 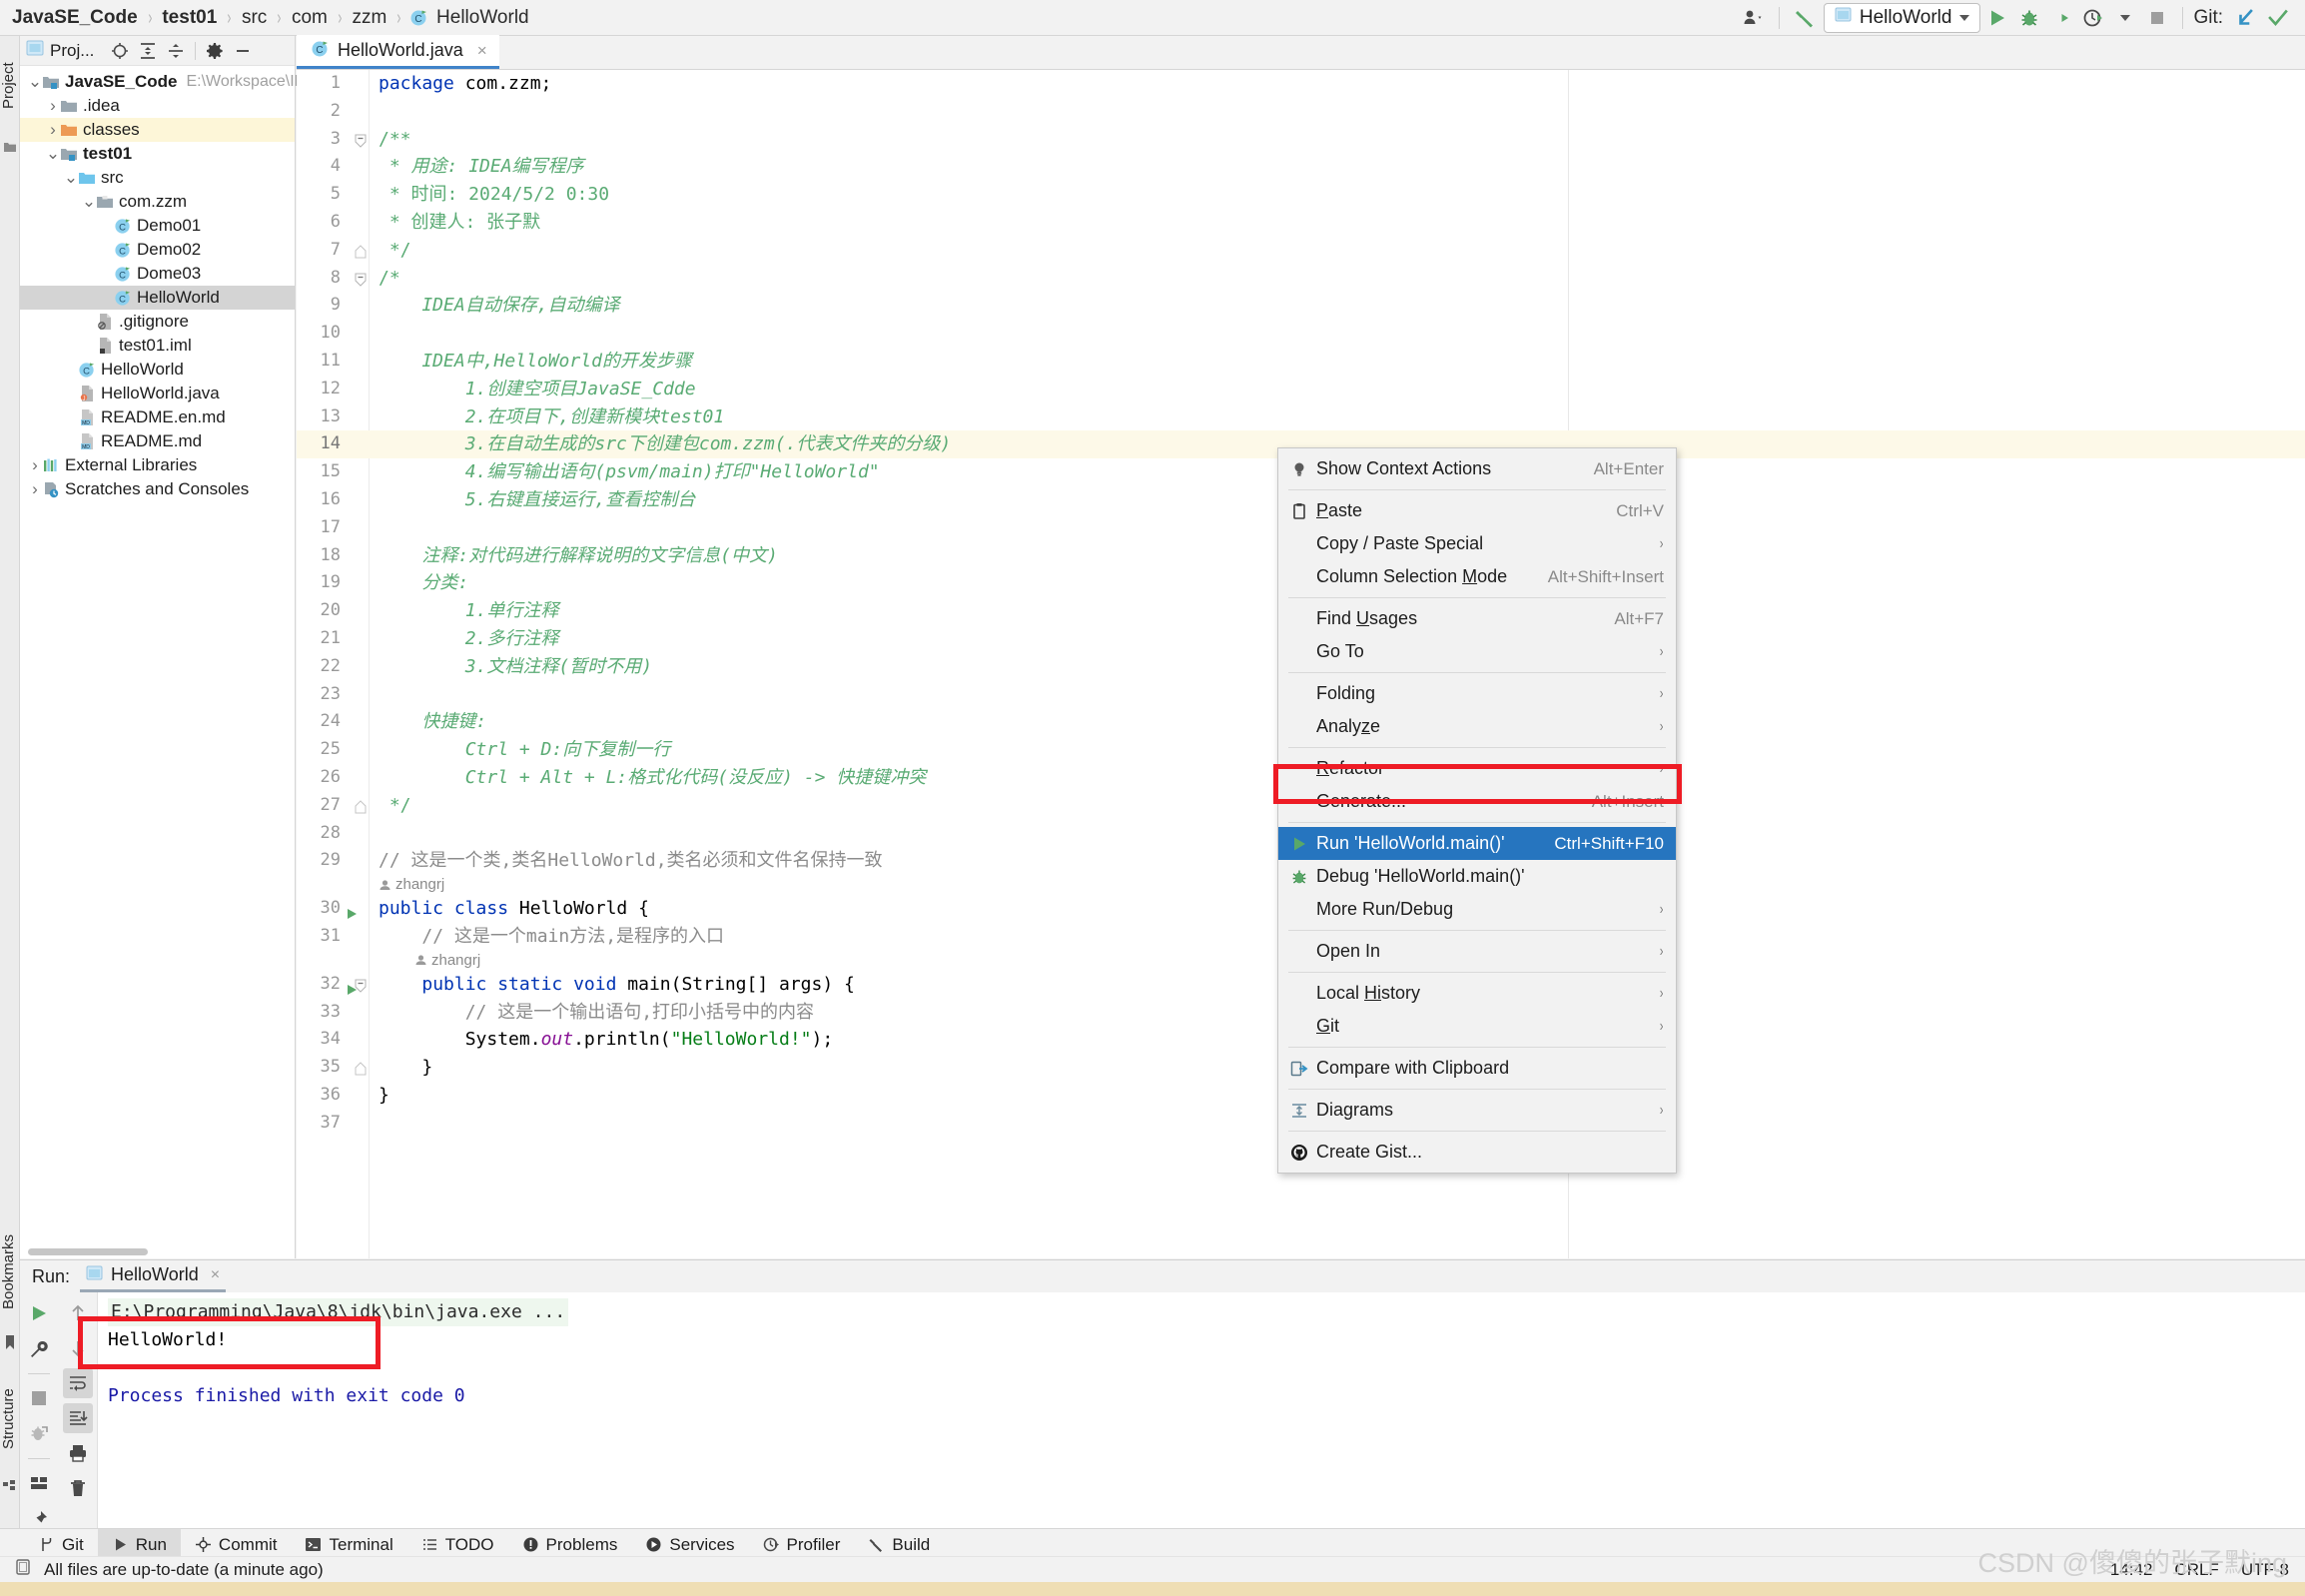 What do you see at coordinates (255, 18) in the screenshot?
I see `breadcrumb-item-src: src` at bounding box center [255, 18].